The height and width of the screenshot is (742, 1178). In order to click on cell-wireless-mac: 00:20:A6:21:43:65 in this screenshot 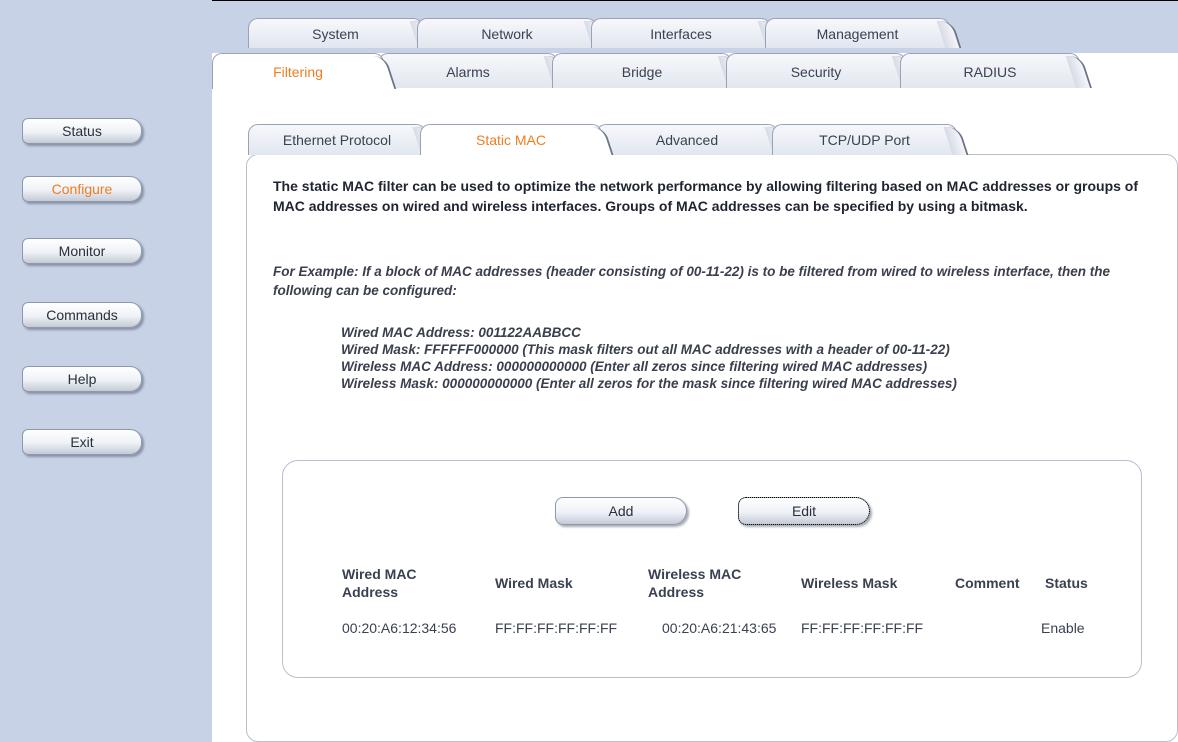, I will do `click(719, 628)`.